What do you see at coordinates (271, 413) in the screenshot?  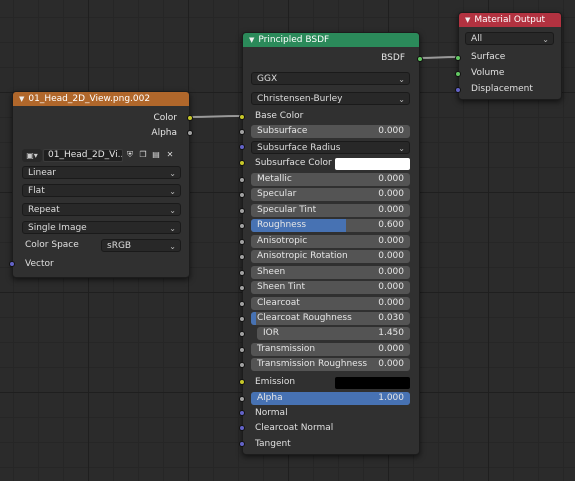 I see `normal-label: Normal` at bounding box center [271, 413].